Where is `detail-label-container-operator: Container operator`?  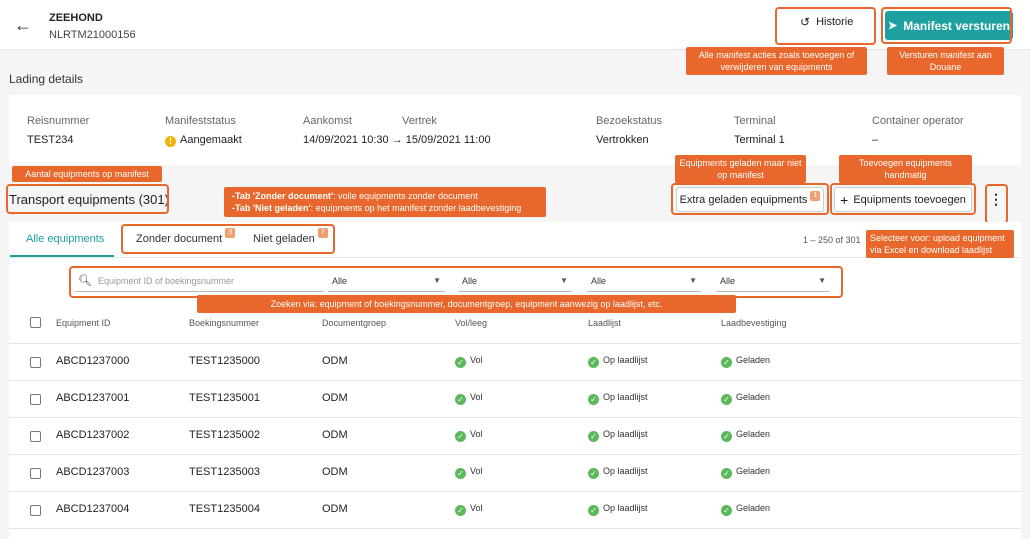 detail-label-container-operator: Container operator is located at coordinates (918, 121).